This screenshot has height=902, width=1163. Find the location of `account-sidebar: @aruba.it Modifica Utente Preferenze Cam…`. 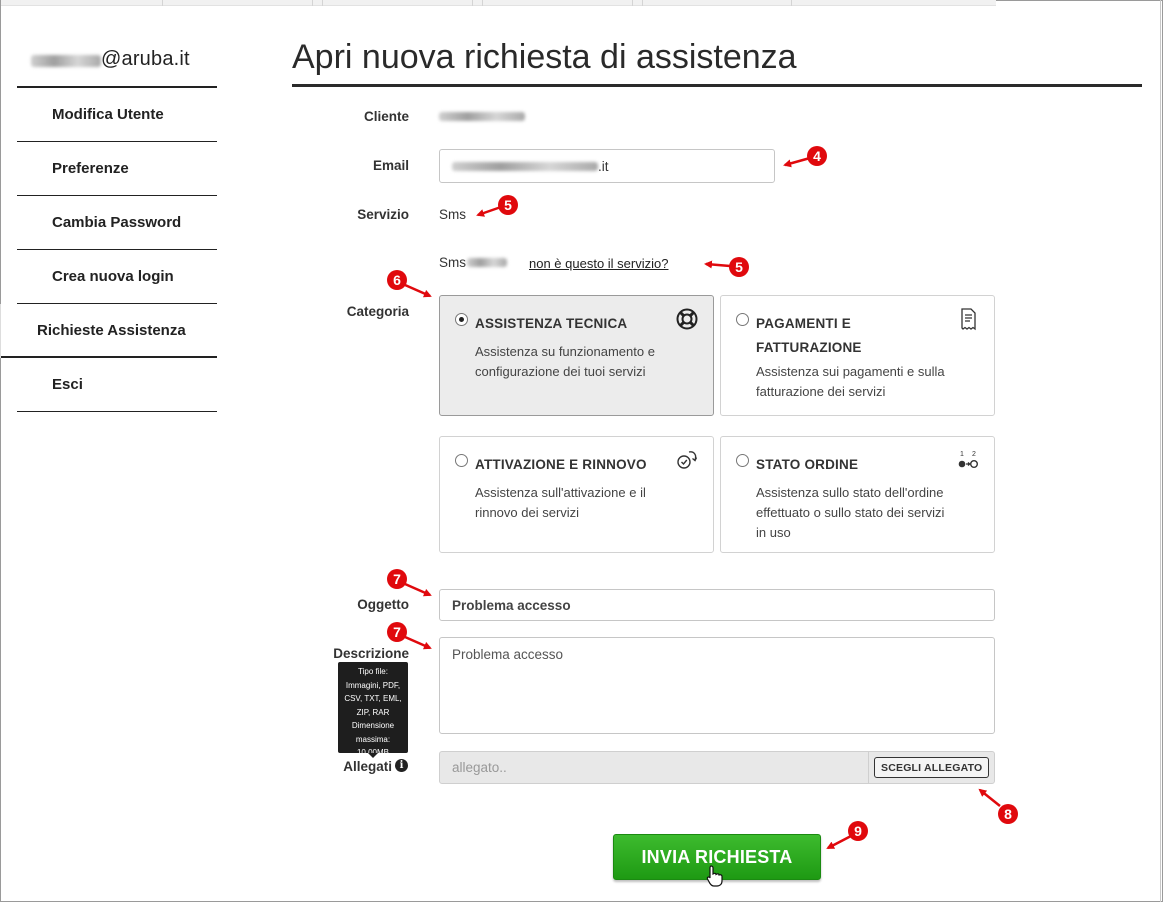

account-sidebar: @aruba.it Modifica Utente Preferenze Cam… is located at coordinates (109, 226).